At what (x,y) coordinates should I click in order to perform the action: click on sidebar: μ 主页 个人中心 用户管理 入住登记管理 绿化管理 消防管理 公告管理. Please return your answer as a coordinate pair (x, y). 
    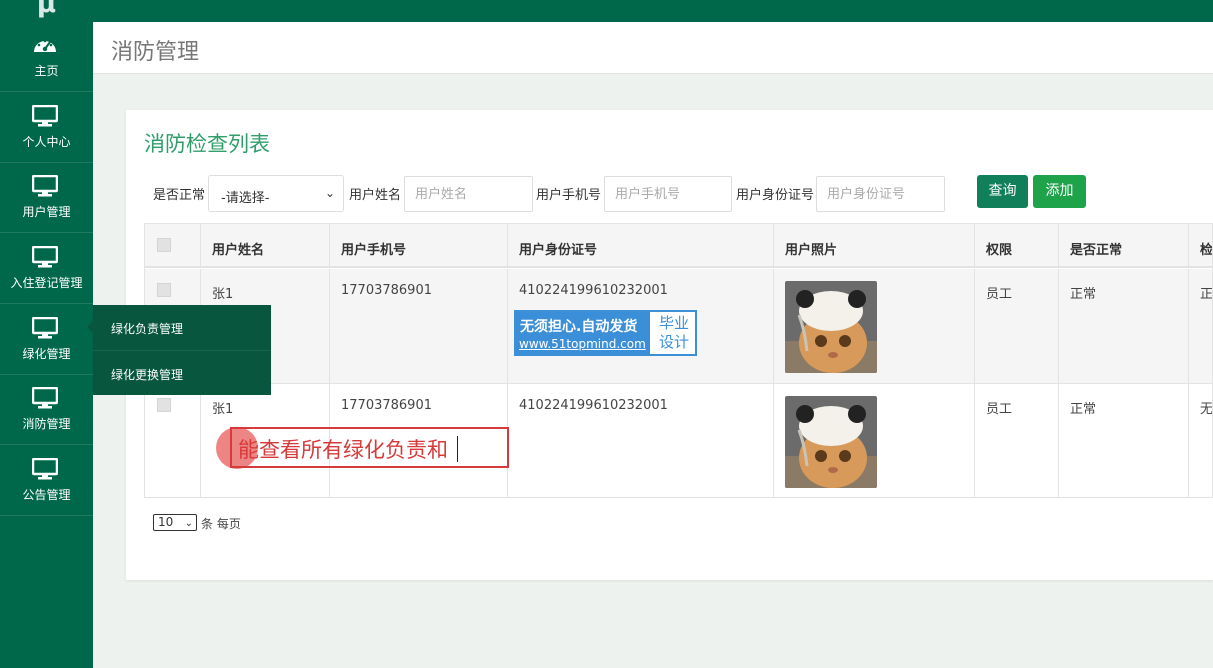
    Looking at the image, I should click on (46, 334).